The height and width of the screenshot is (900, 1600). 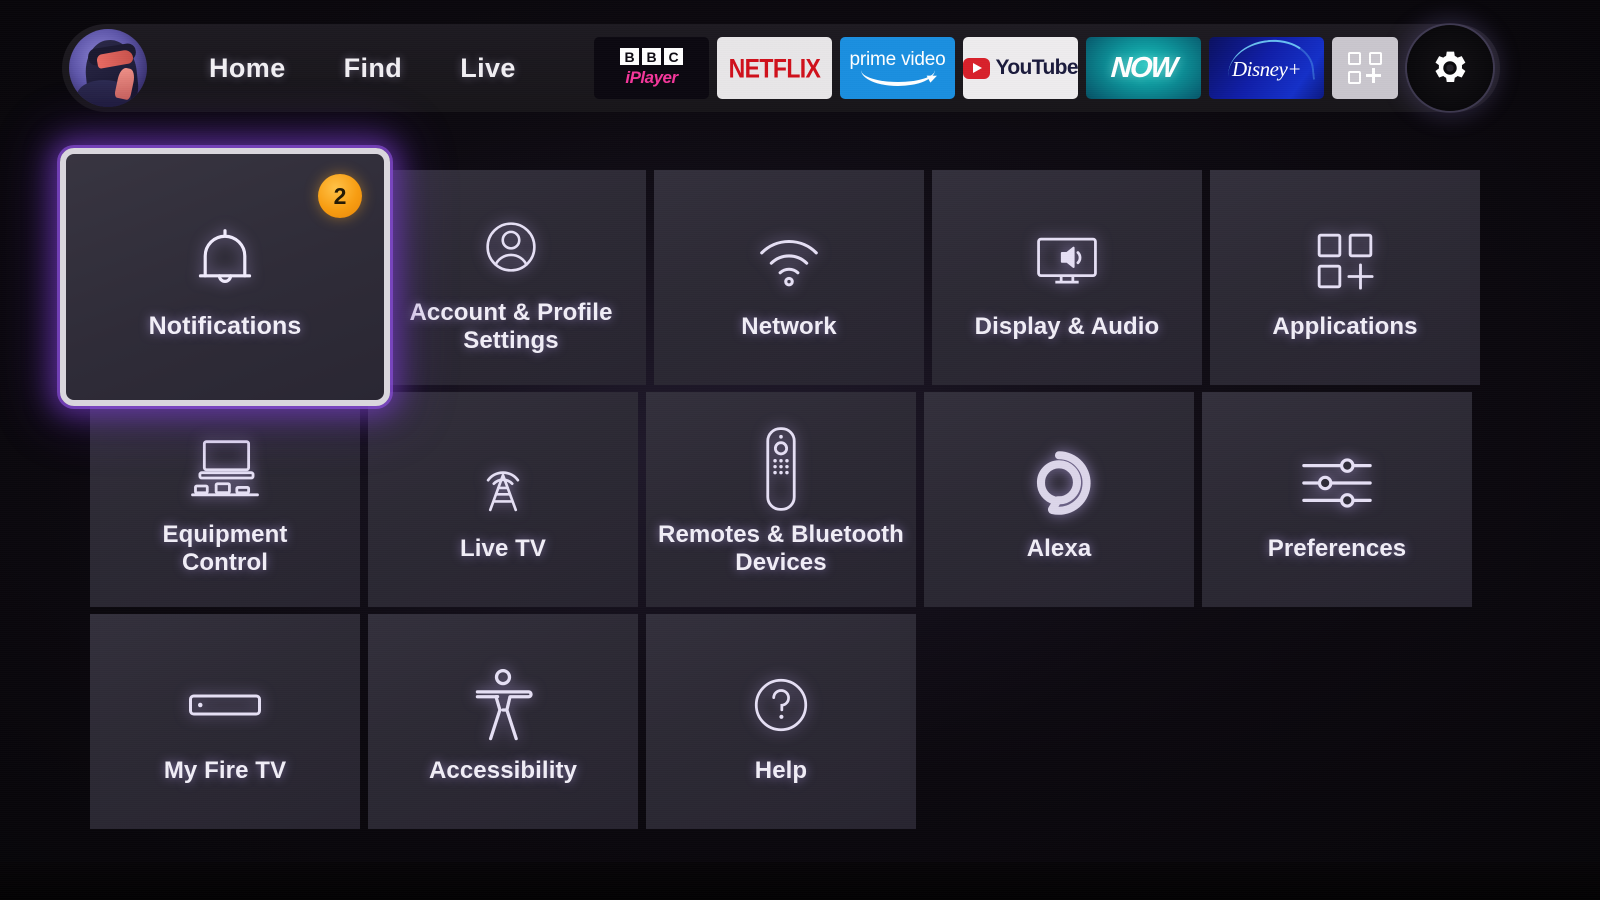 I want to click on question-circle-icon, so click(x=781, y=705).